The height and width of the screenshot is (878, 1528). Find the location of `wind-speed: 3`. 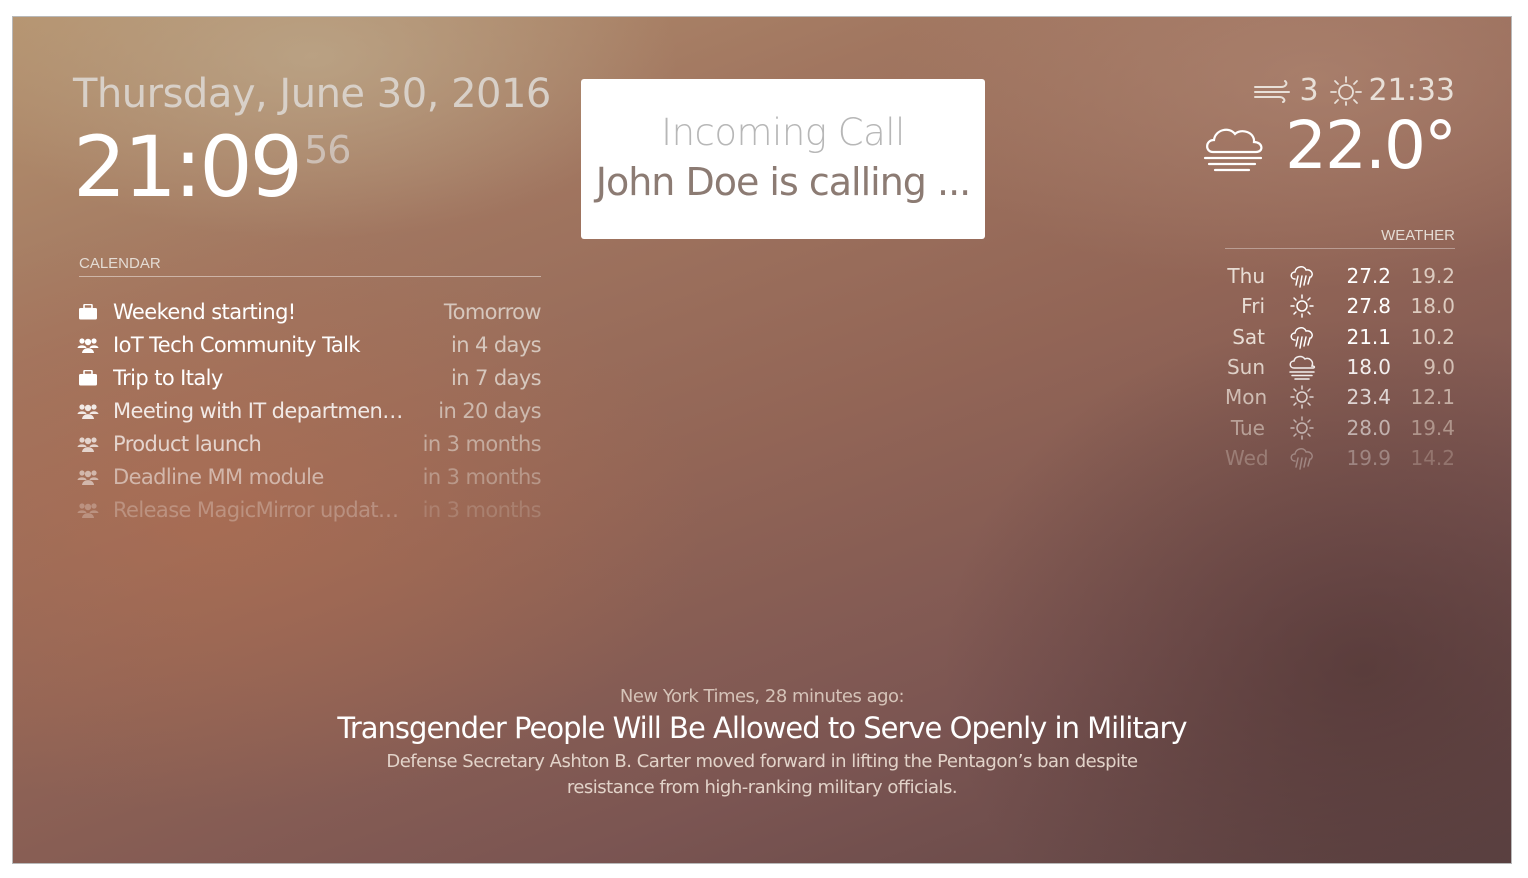

wind-speed: 3 is located at coordinates (1309, 90).